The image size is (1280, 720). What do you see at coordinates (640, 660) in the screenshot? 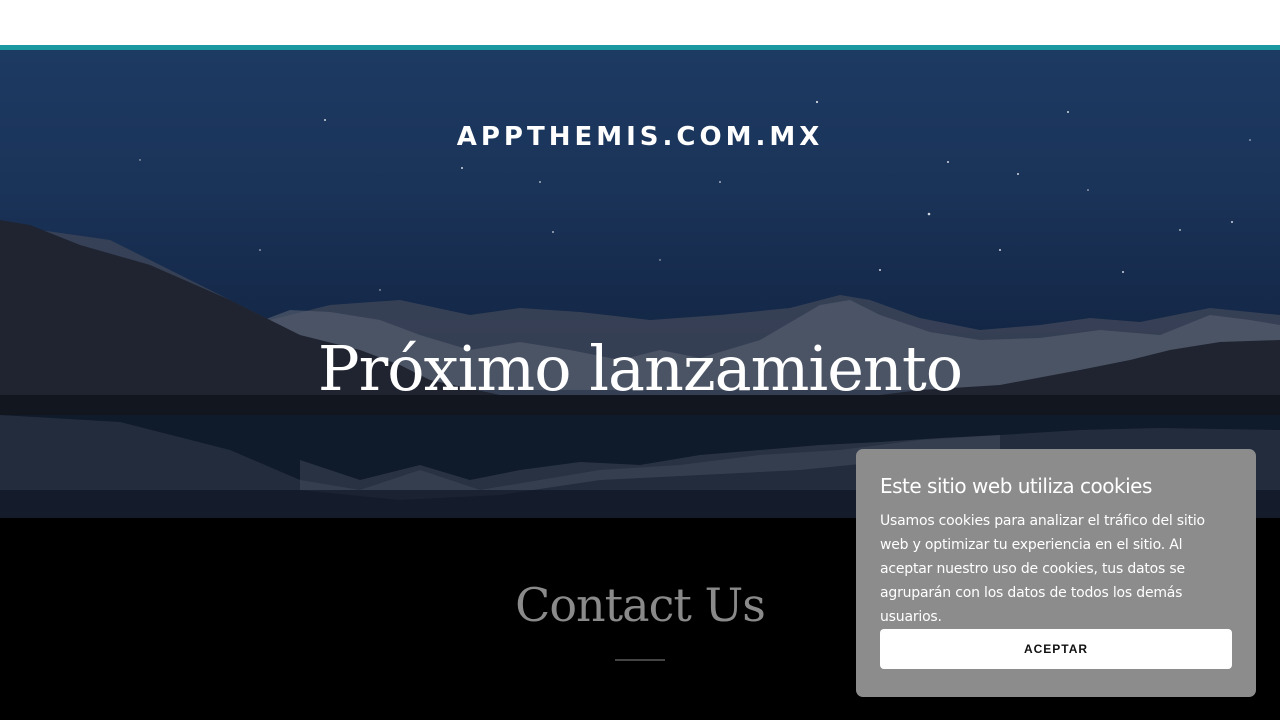
I see `contact-divider` at bounding box center [640, 660].